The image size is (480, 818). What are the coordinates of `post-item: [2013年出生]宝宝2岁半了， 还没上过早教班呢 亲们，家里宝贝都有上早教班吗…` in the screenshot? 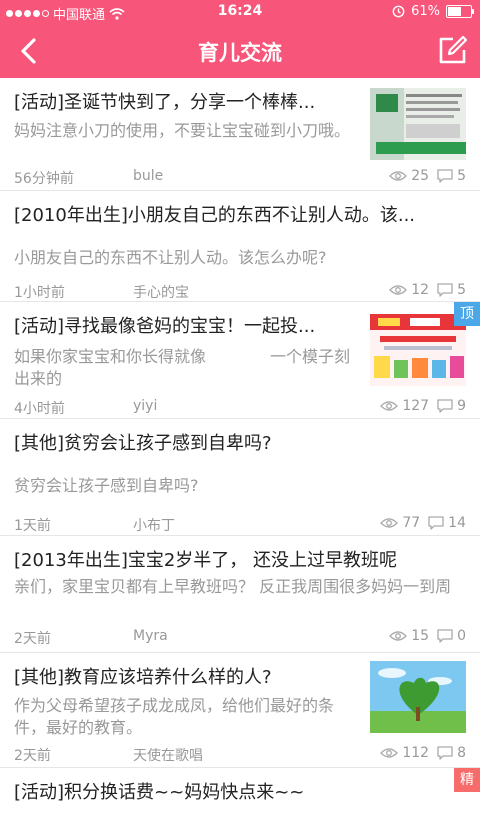 It's located at (240, 594).